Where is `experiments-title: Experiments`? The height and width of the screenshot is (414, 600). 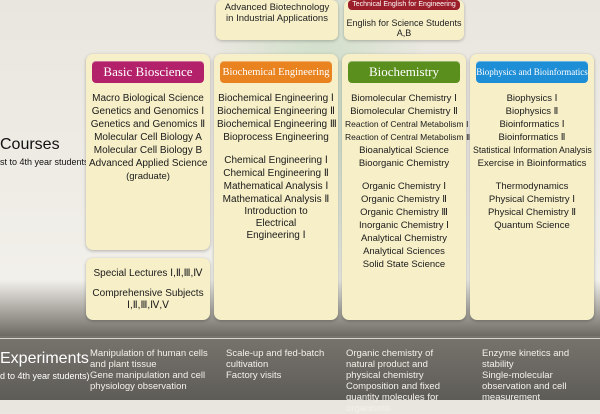 experiments-title: Experiments is located at coordinates (44, 358).